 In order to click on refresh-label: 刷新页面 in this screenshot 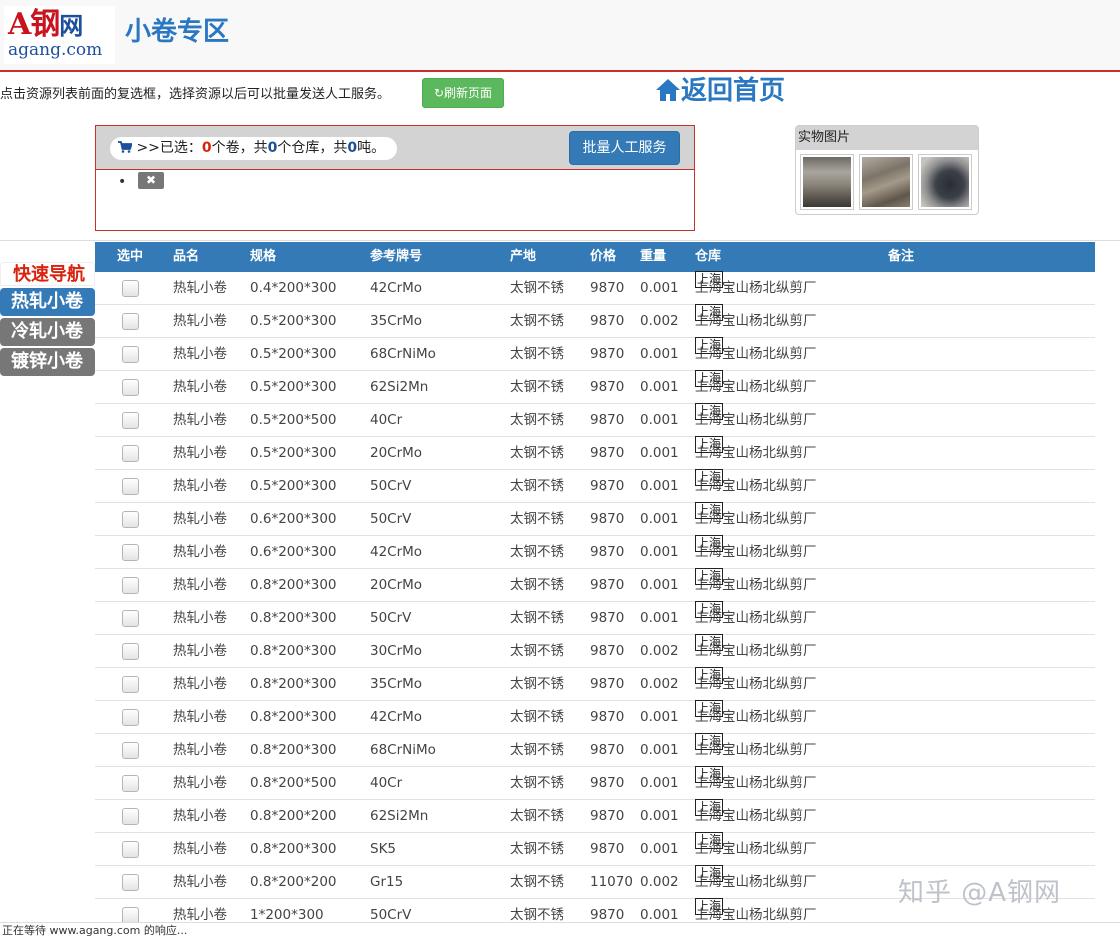, I will do `click(468, 93)`.